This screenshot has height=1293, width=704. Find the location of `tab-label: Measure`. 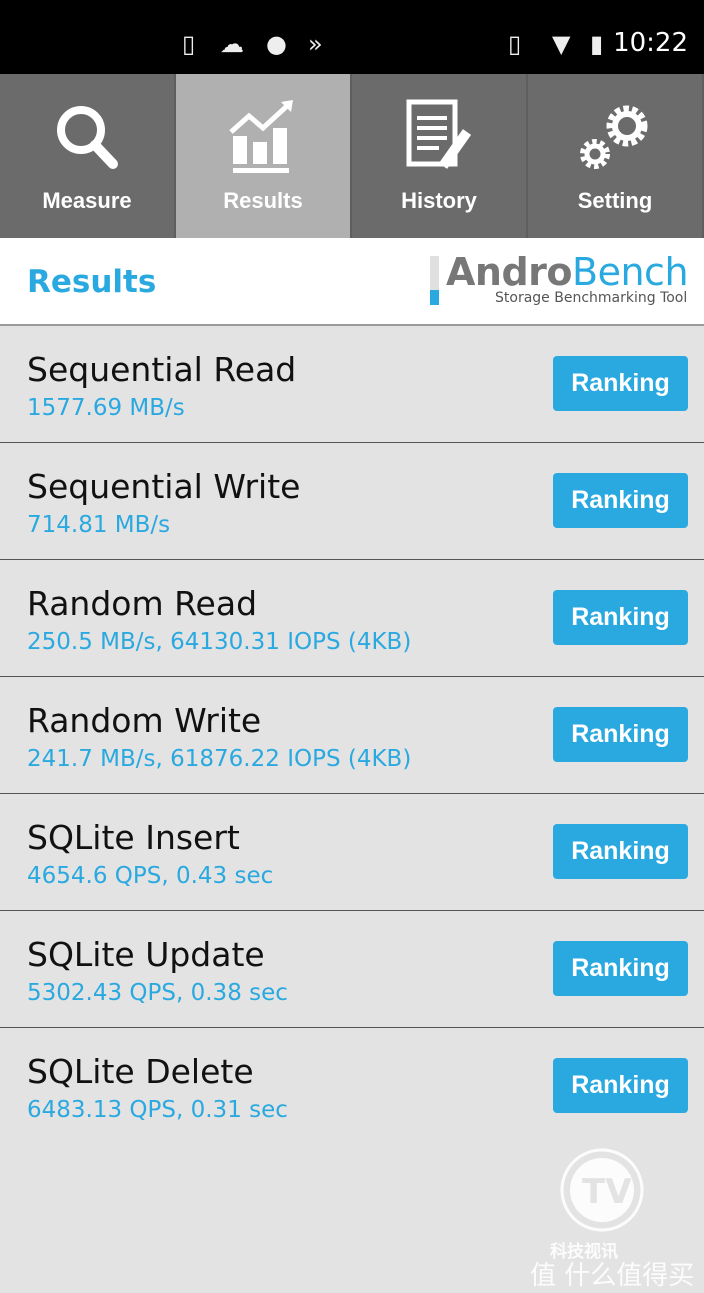

tab-label: Measure is located at coordinates (87, 200).